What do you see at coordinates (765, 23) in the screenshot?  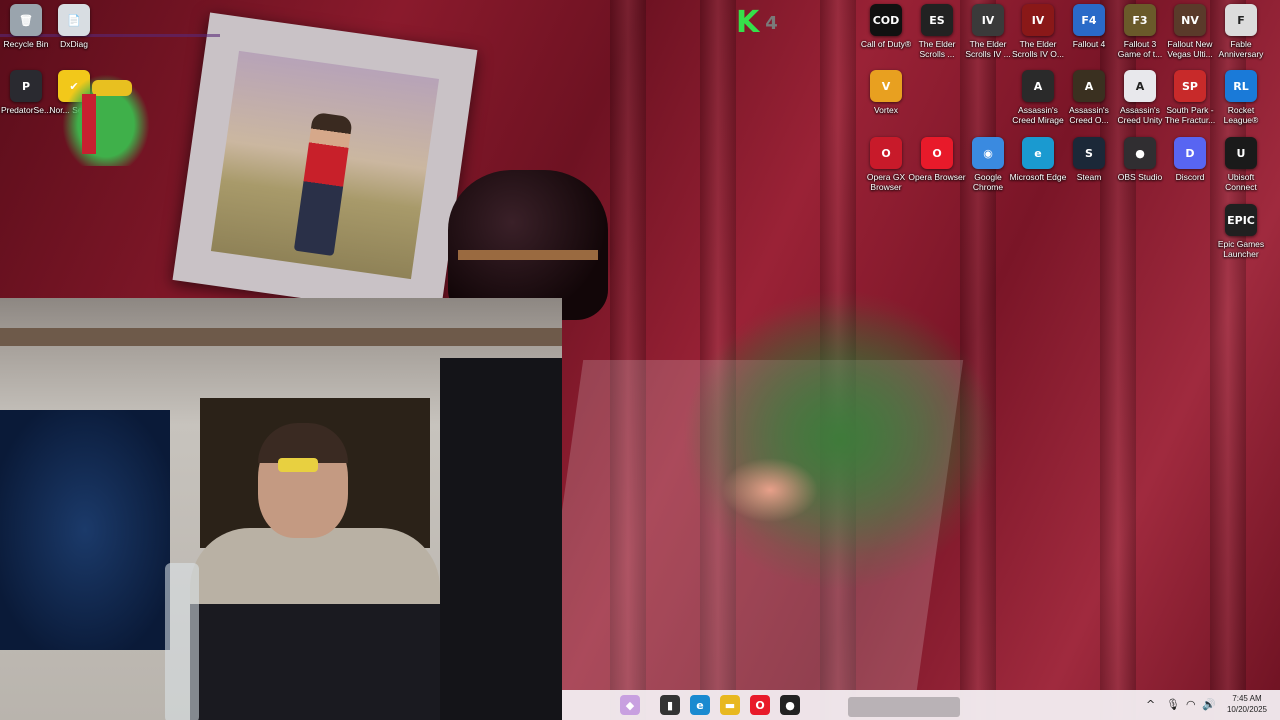 I see `k-overlay-badge: K 4` at bounding box center [765, 23].